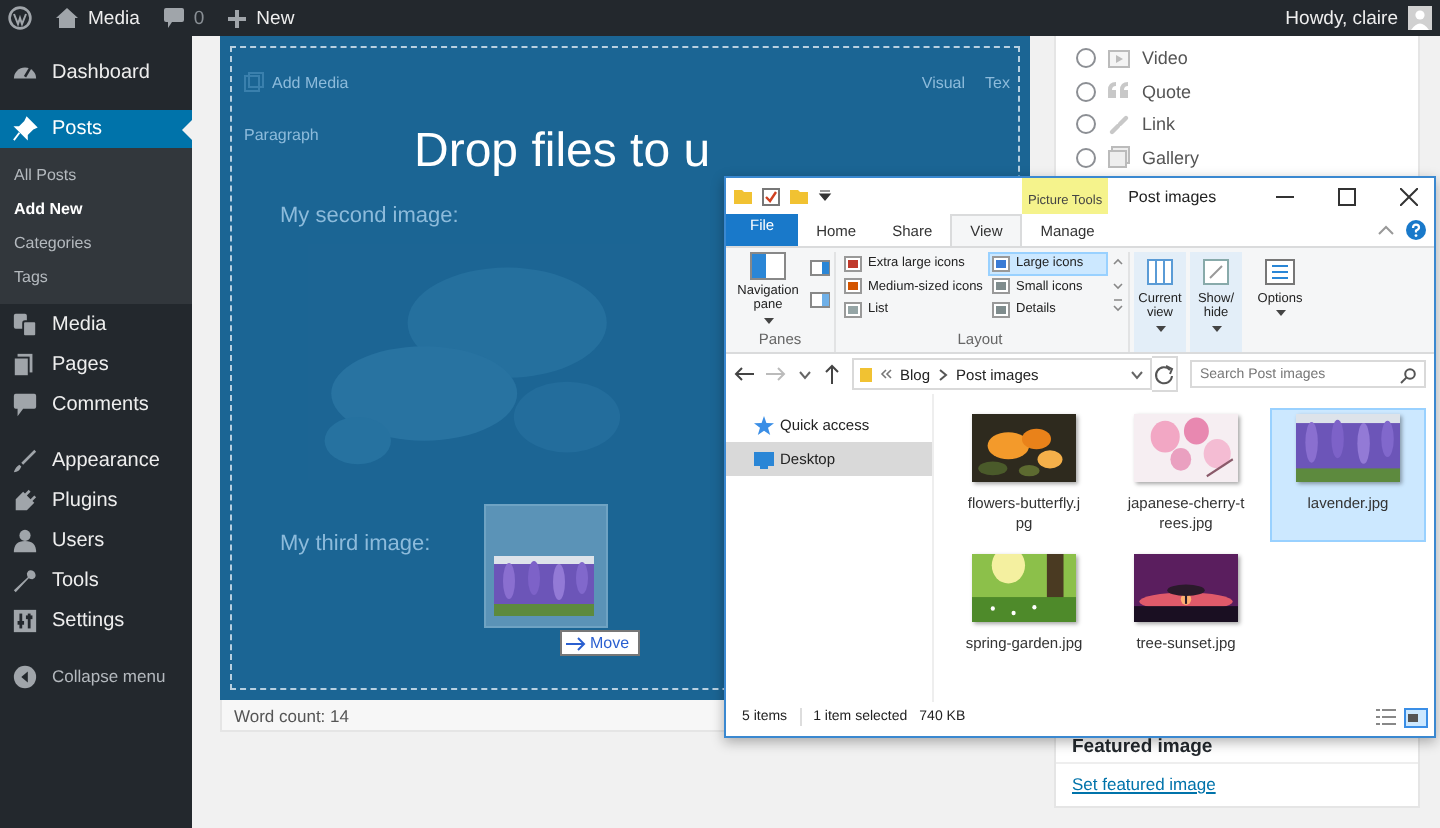 This screenshot has height=828, width=1440. Describe the element at coordinates (25, 460) in the screenshot. I see `brush-icon` at that location.